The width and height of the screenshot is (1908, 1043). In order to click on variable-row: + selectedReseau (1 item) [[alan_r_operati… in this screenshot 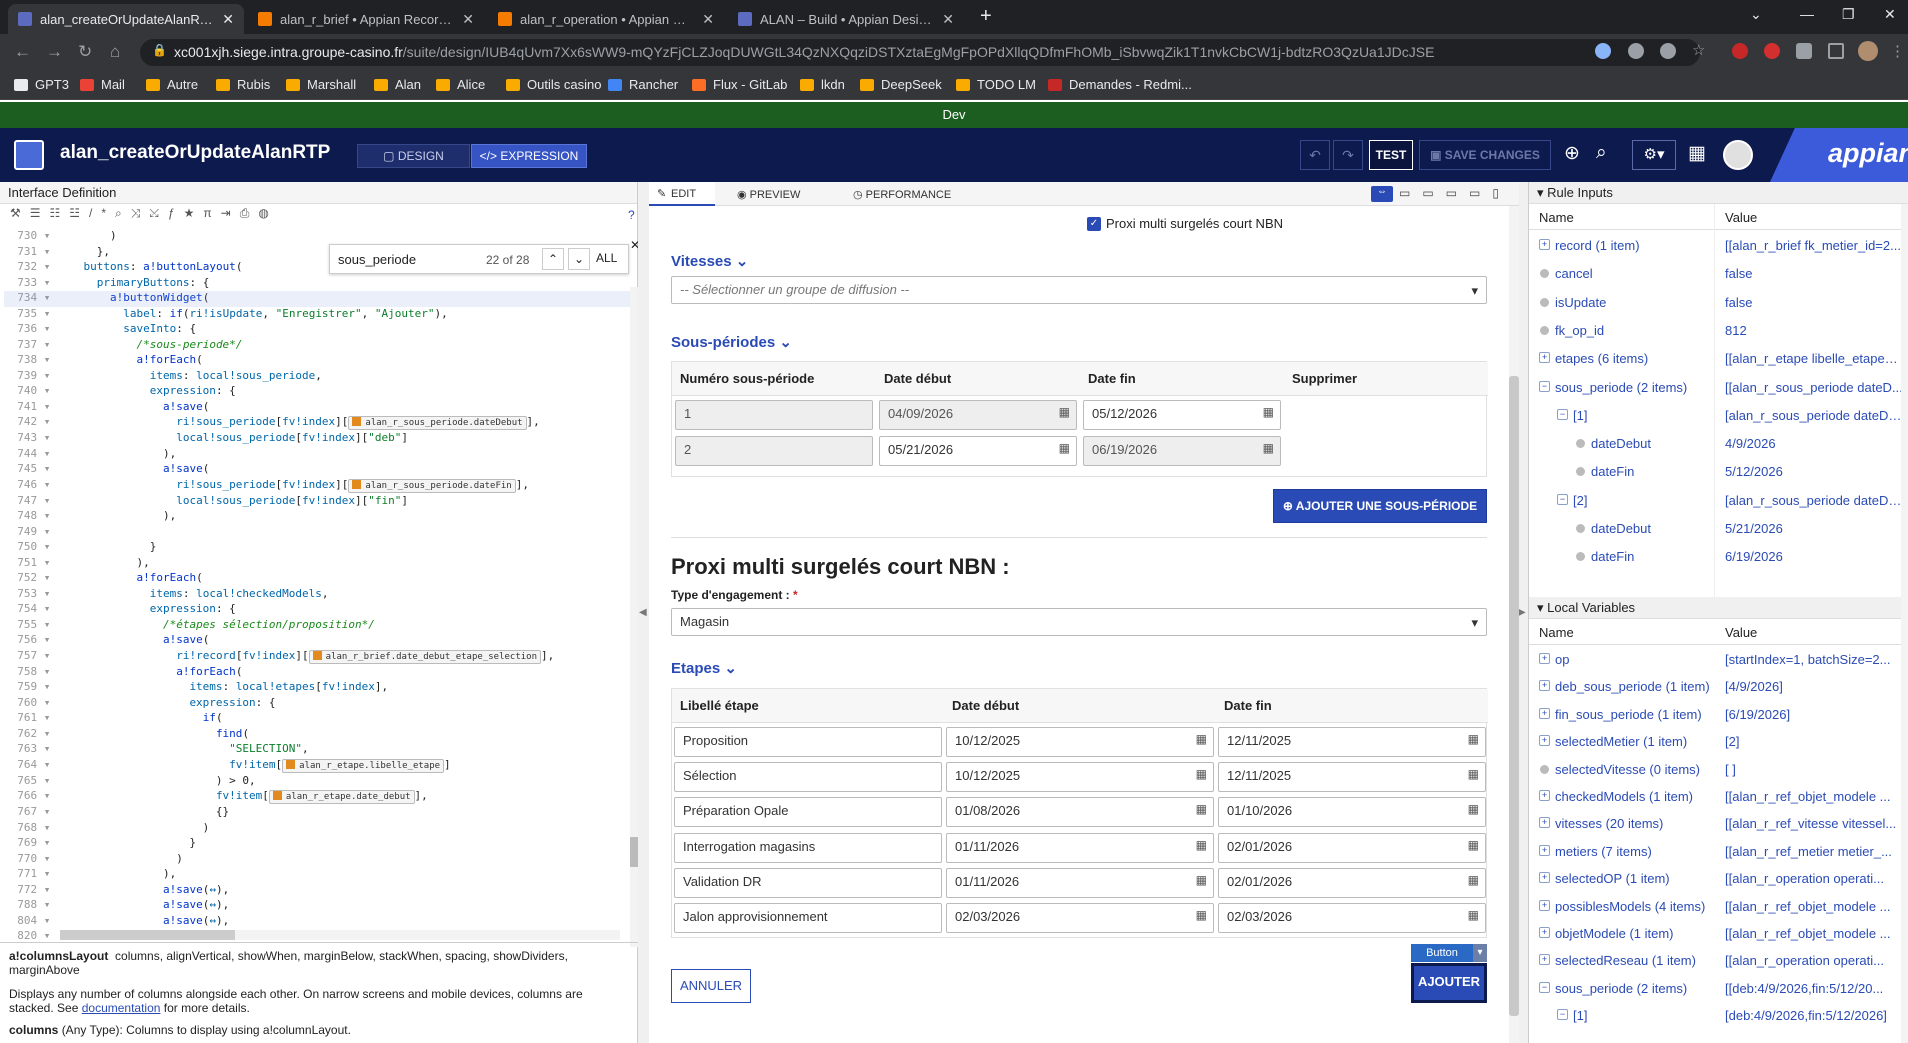, I will do `click(1718, 960)`.